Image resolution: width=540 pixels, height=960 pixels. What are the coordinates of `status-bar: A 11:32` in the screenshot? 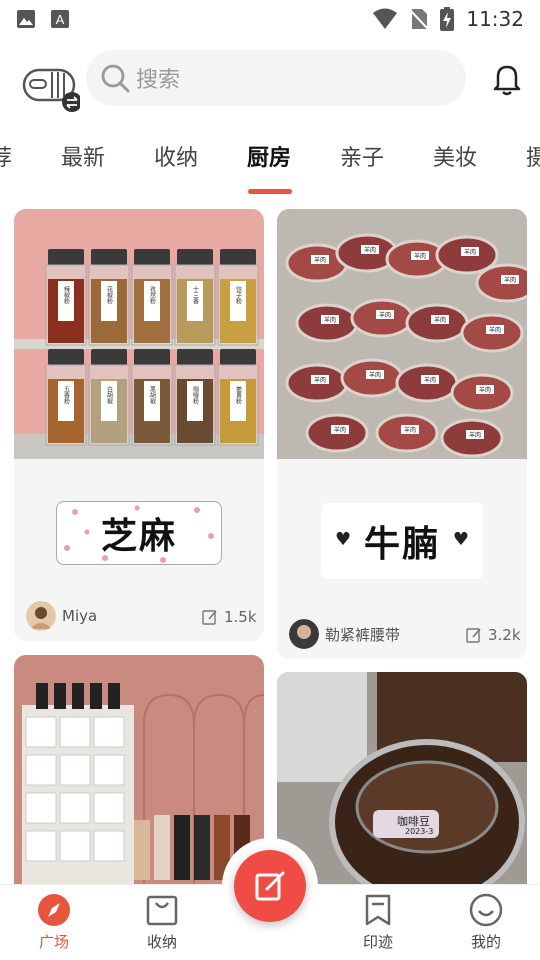 It's located at (270, 19).